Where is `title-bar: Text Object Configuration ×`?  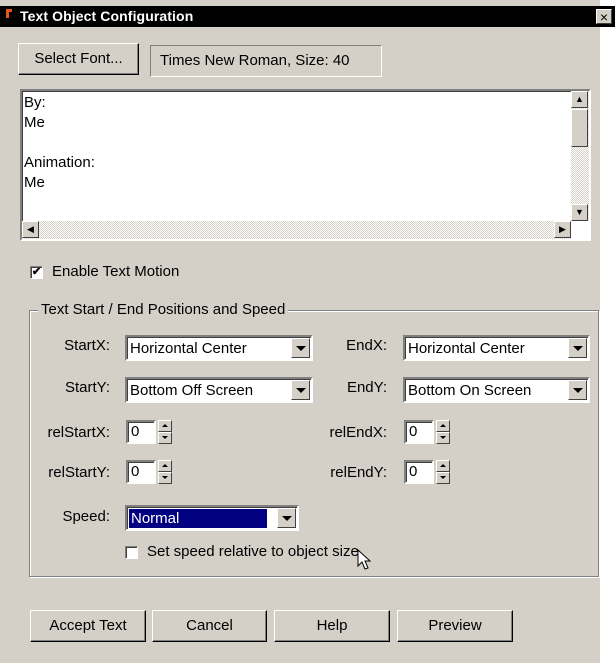 title-bar: Text Object Configuration × is located at coordinates (307, 16).